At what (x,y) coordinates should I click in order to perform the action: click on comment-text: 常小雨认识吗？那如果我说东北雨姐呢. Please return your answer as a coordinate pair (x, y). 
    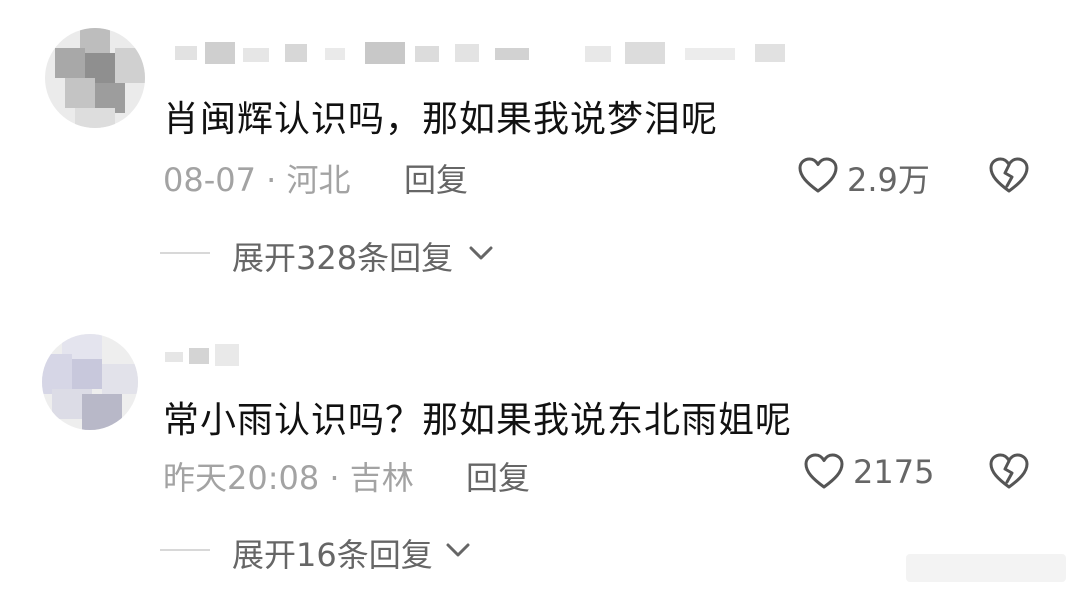
    Looking at the image, I should click on (478, 420).